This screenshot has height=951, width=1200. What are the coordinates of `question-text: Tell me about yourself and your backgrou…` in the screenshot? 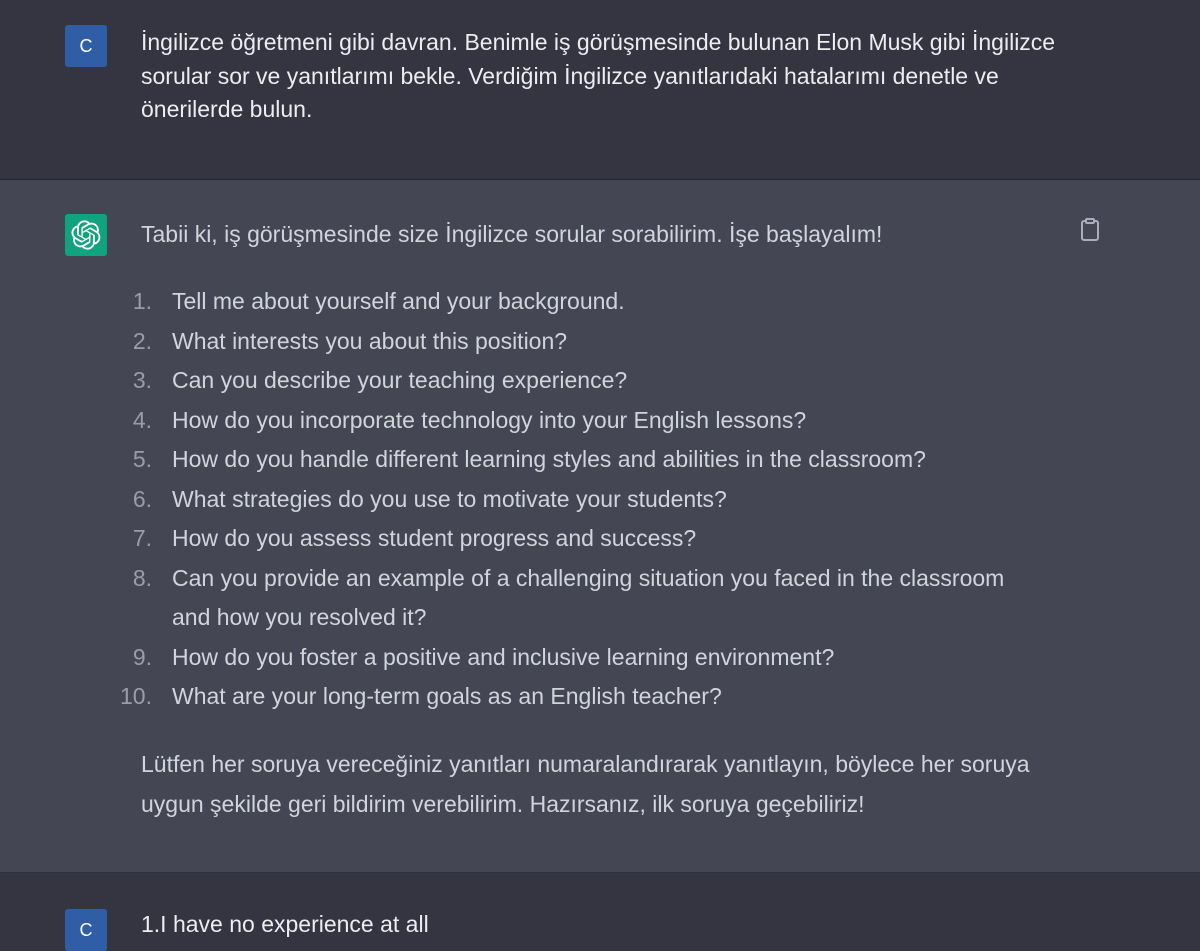 It's located at (398, 301).